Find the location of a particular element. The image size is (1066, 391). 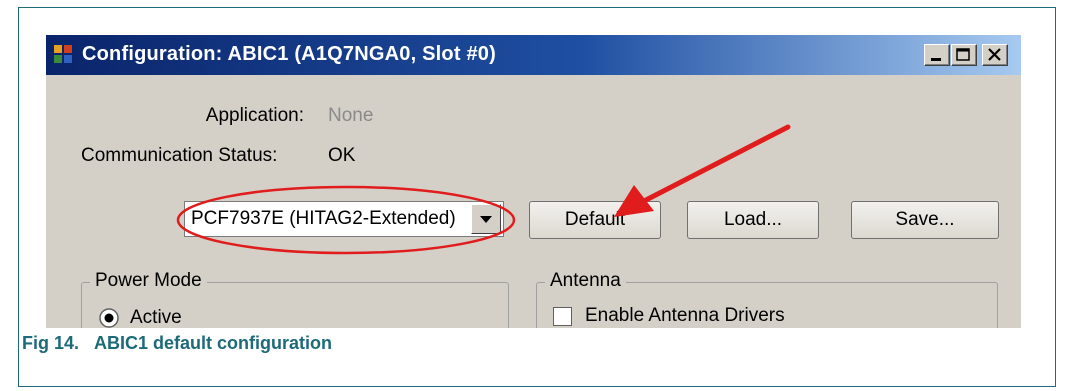

figure-caption: Fig 14. ABIC1 default configuration is located at coordinates (177, 343).